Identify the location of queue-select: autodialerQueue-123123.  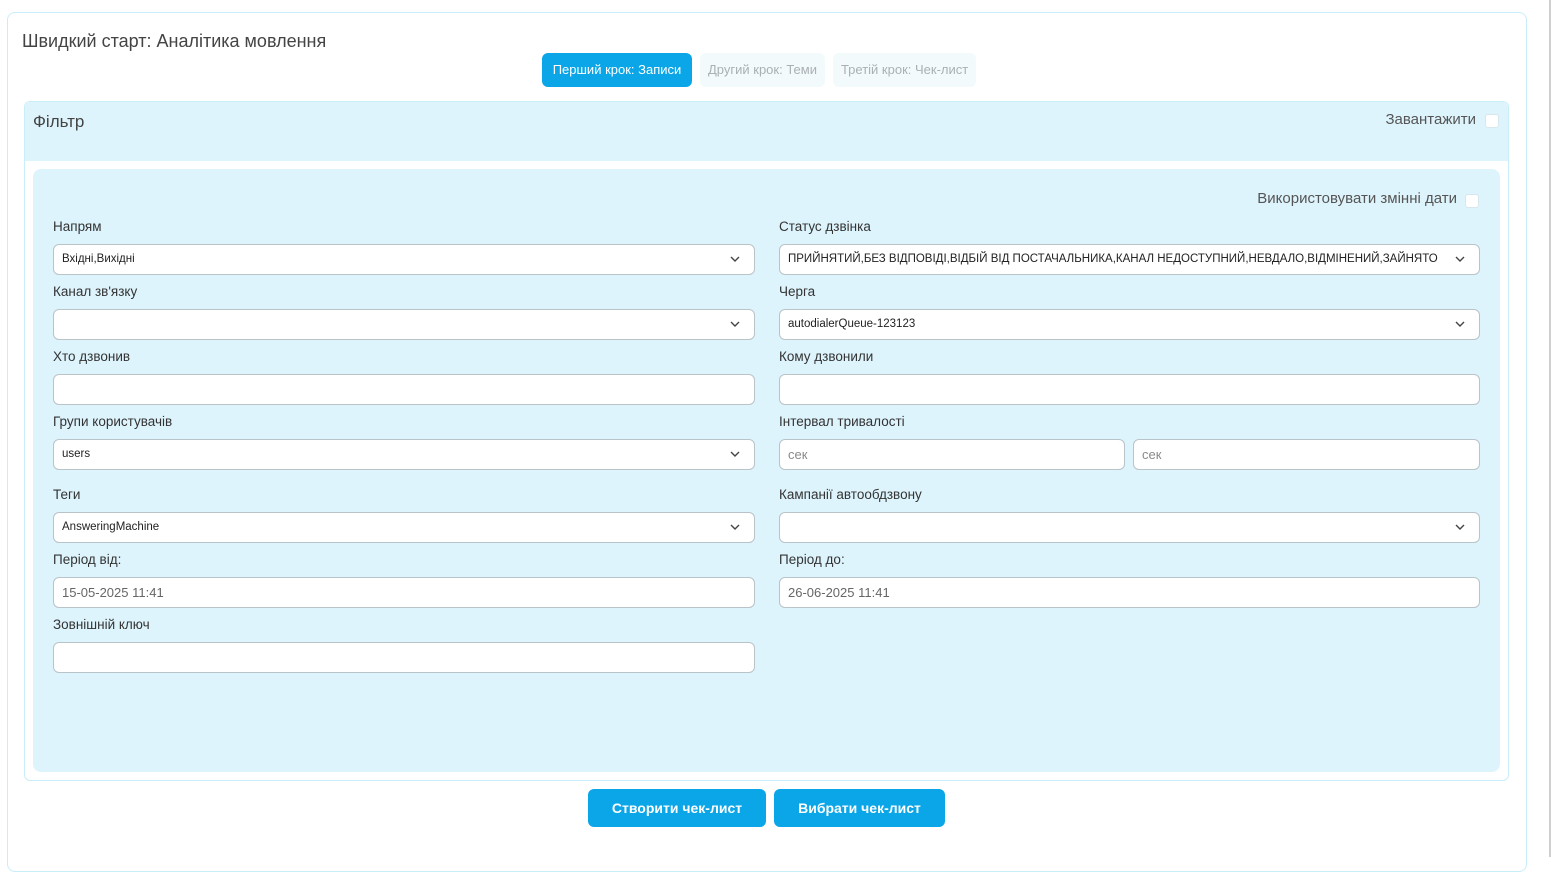
(1129, 324).